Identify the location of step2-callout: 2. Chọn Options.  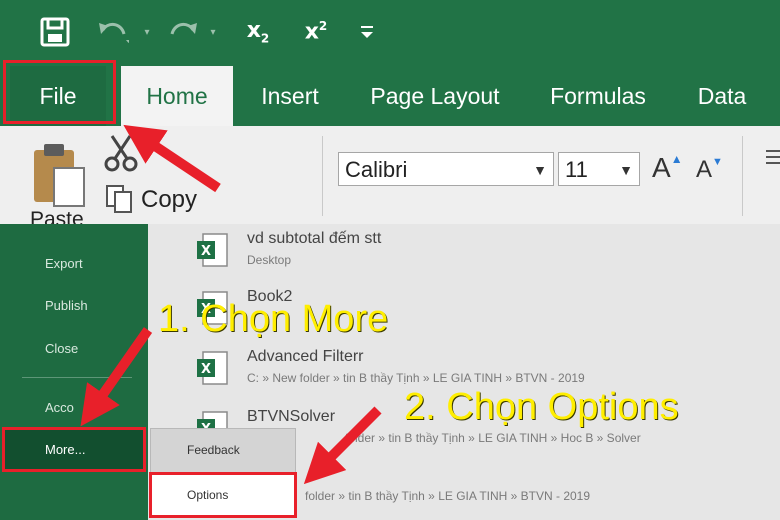
(541, 407).